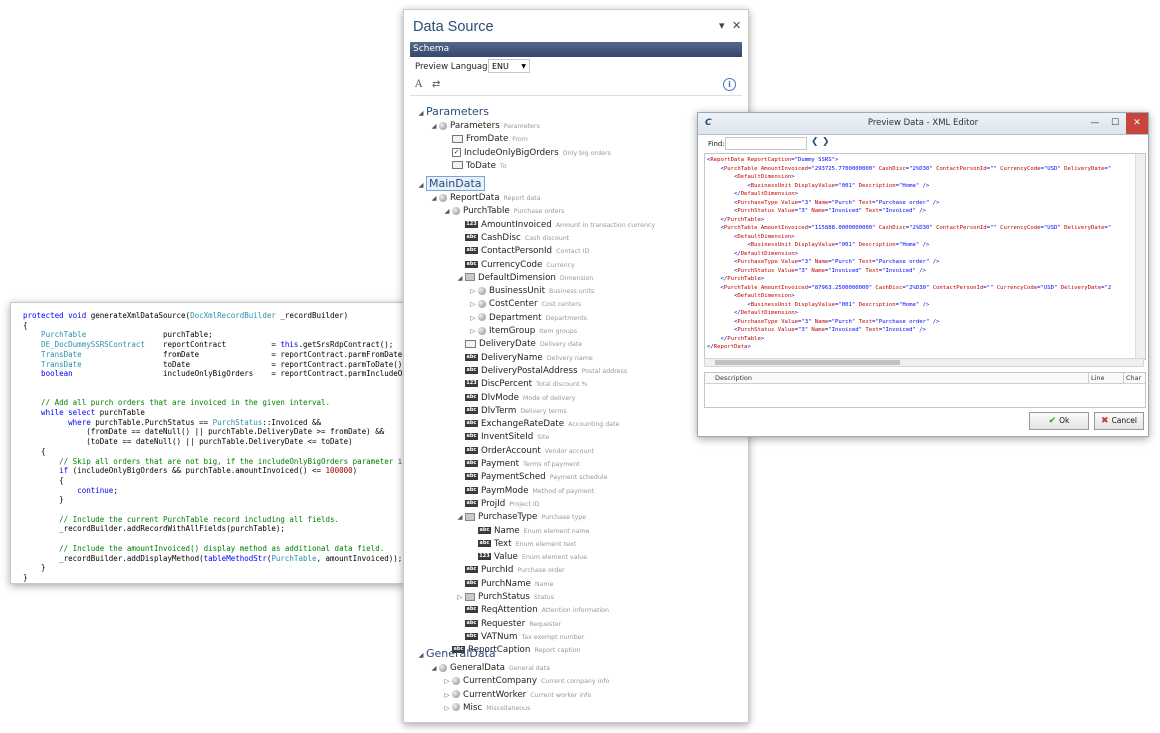  Describe the element at coordinates (485, 198) in the screenshot. I see `tree-node: ◢ ReportData Report data` at that location.